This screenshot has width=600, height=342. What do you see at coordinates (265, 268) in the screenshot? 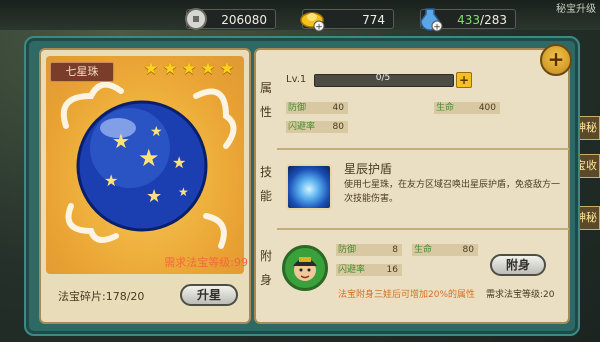
I see `attach-label: 附身` at bounding box center [265, 268].